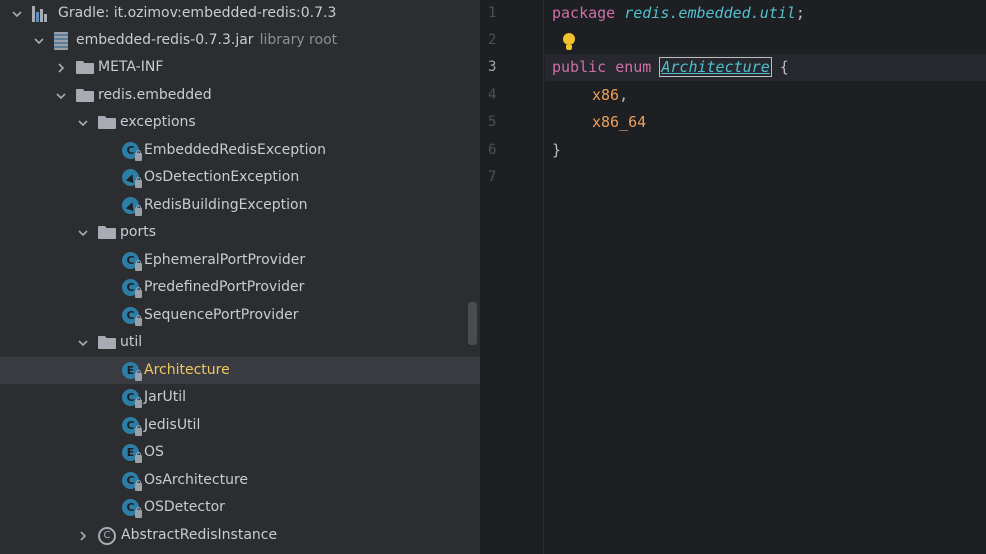  Describe the element at coordinates (240, 232) in the screenshot. I see `tree-row-ports: ports` at that location.